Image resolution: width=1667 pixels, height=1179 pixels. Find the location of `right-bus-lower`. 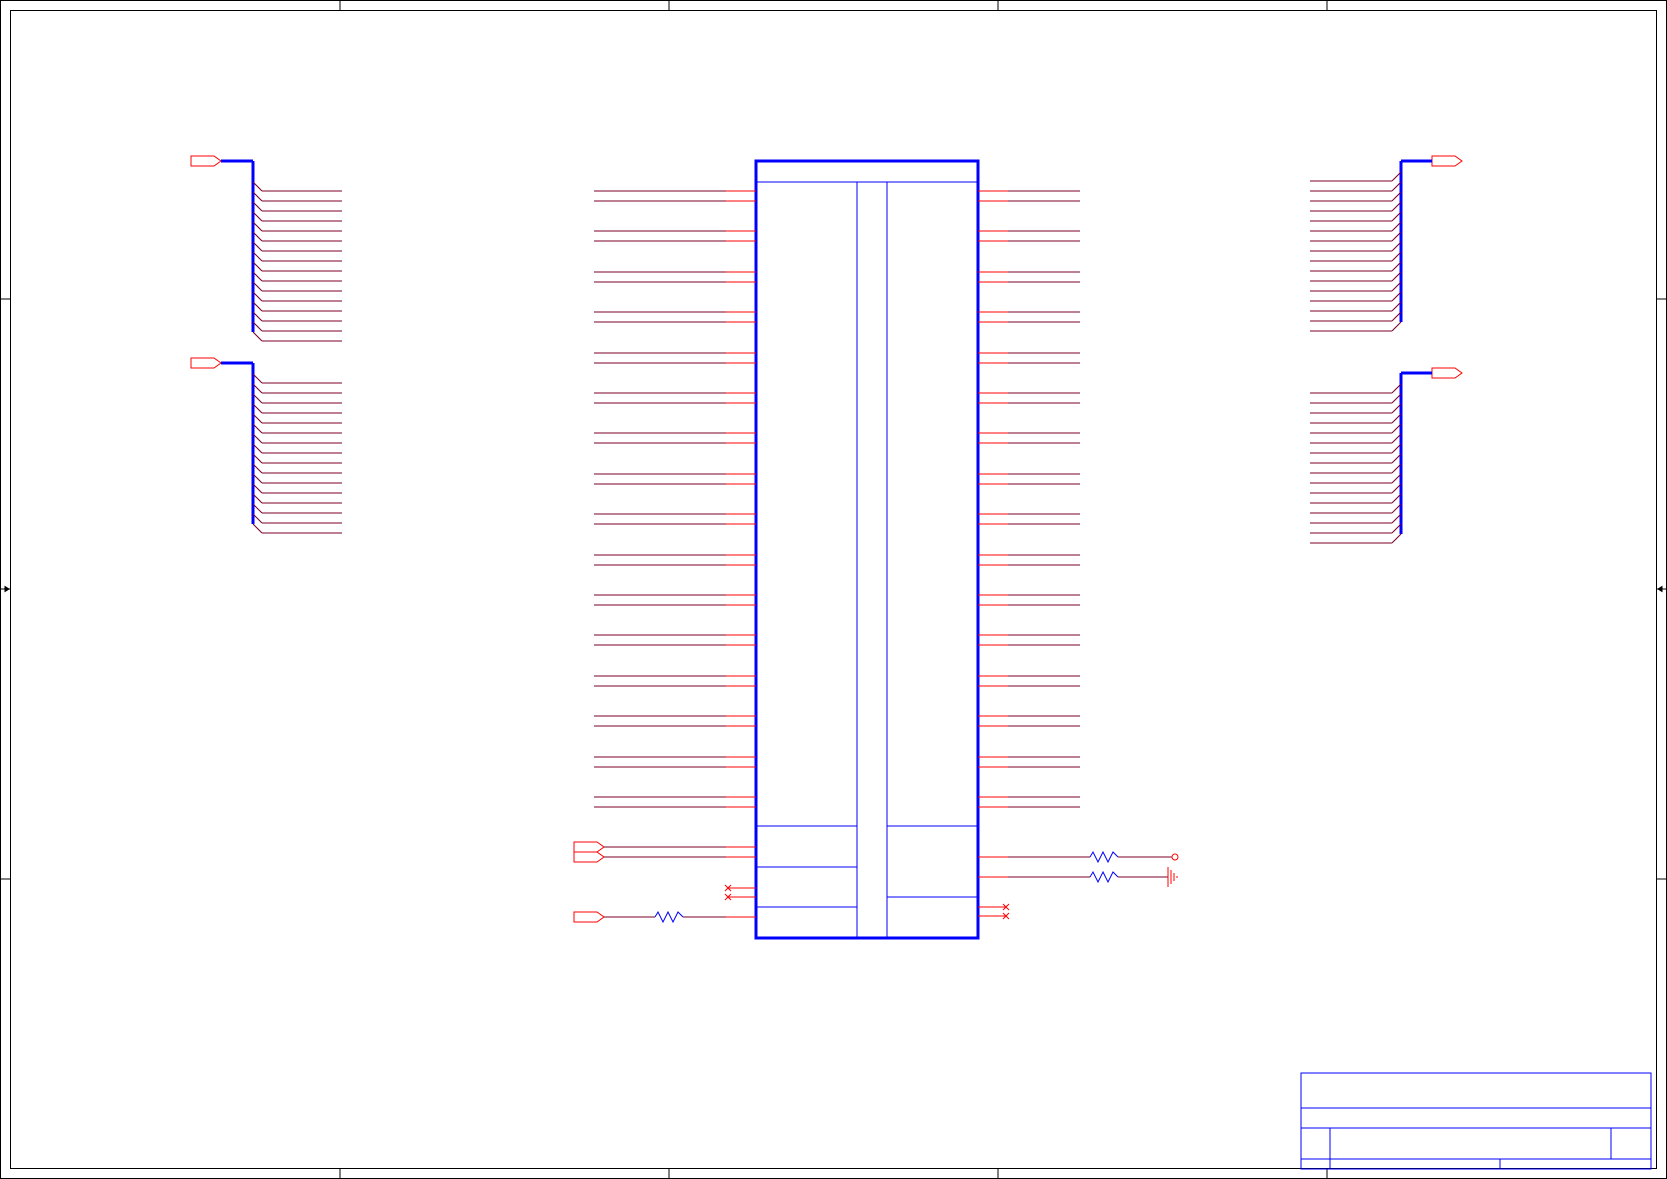

right-bus-lower is located at coordinates (1386, 455).